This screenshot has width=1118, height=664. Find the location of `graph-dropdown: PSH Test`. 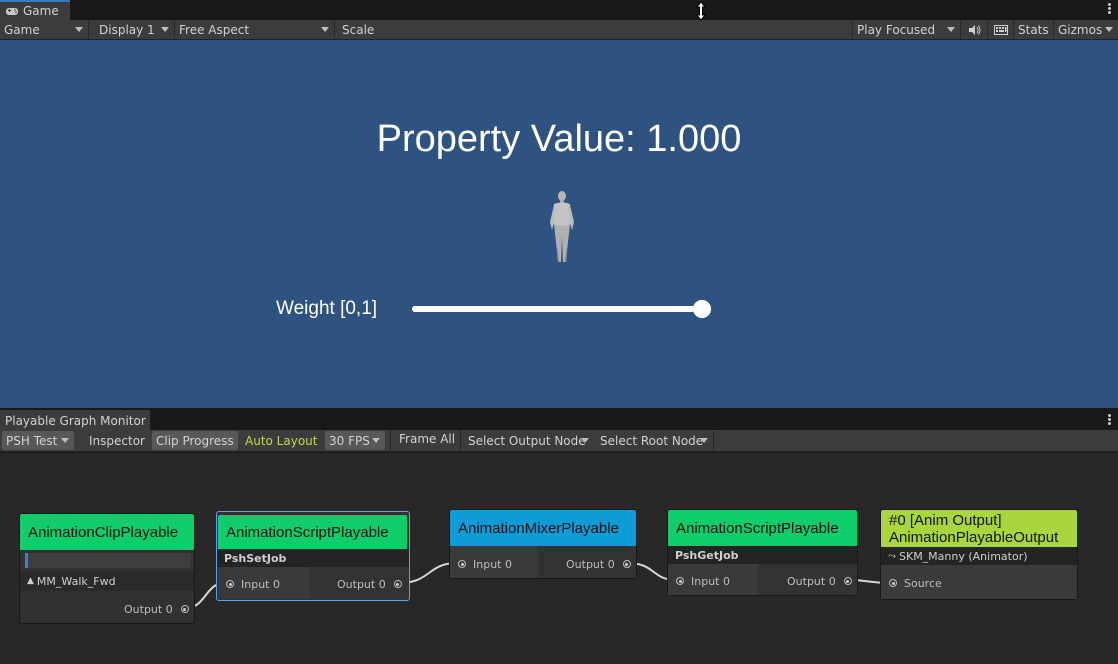

graph-dropdown: PSH Test is located at coordinates (38, 440).